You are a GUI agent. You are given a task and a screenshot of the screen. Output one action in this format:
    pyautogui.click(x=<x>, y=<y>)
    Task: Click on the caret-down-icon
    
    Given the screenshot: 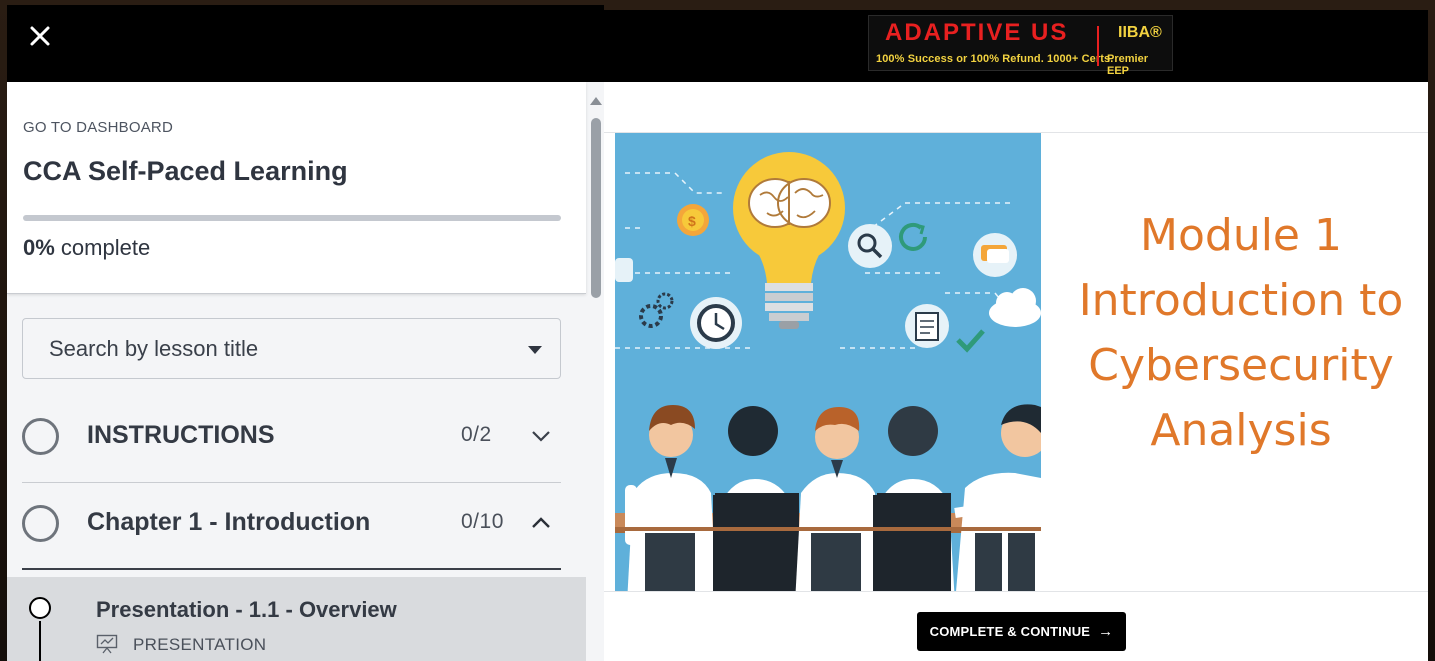 What is the action you would take?
    pyautogui.click(x=535, y=350)
    